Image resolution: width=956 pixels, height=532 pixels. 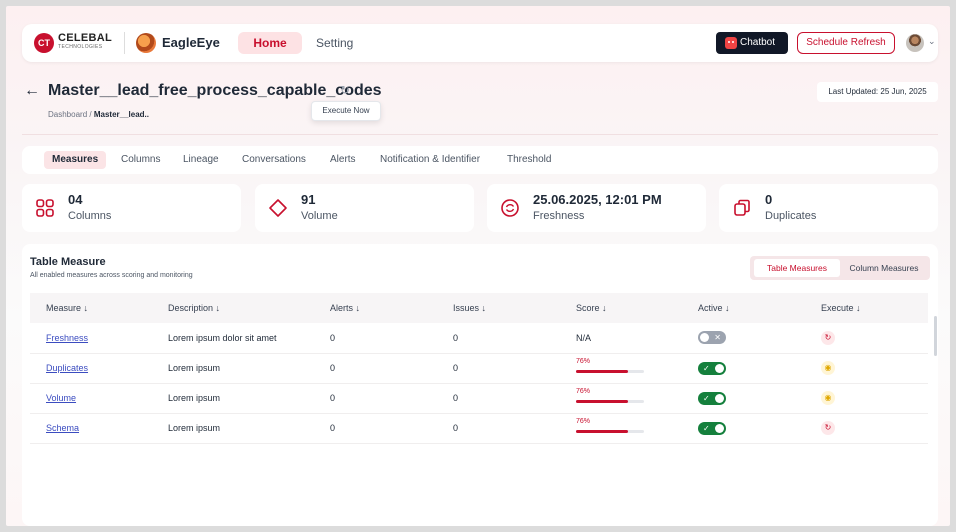 What do you see at coordinates (932, 41) in the screenshot?
I see `chevron-down-icon: ⌄` at bounding box center [932, 41].